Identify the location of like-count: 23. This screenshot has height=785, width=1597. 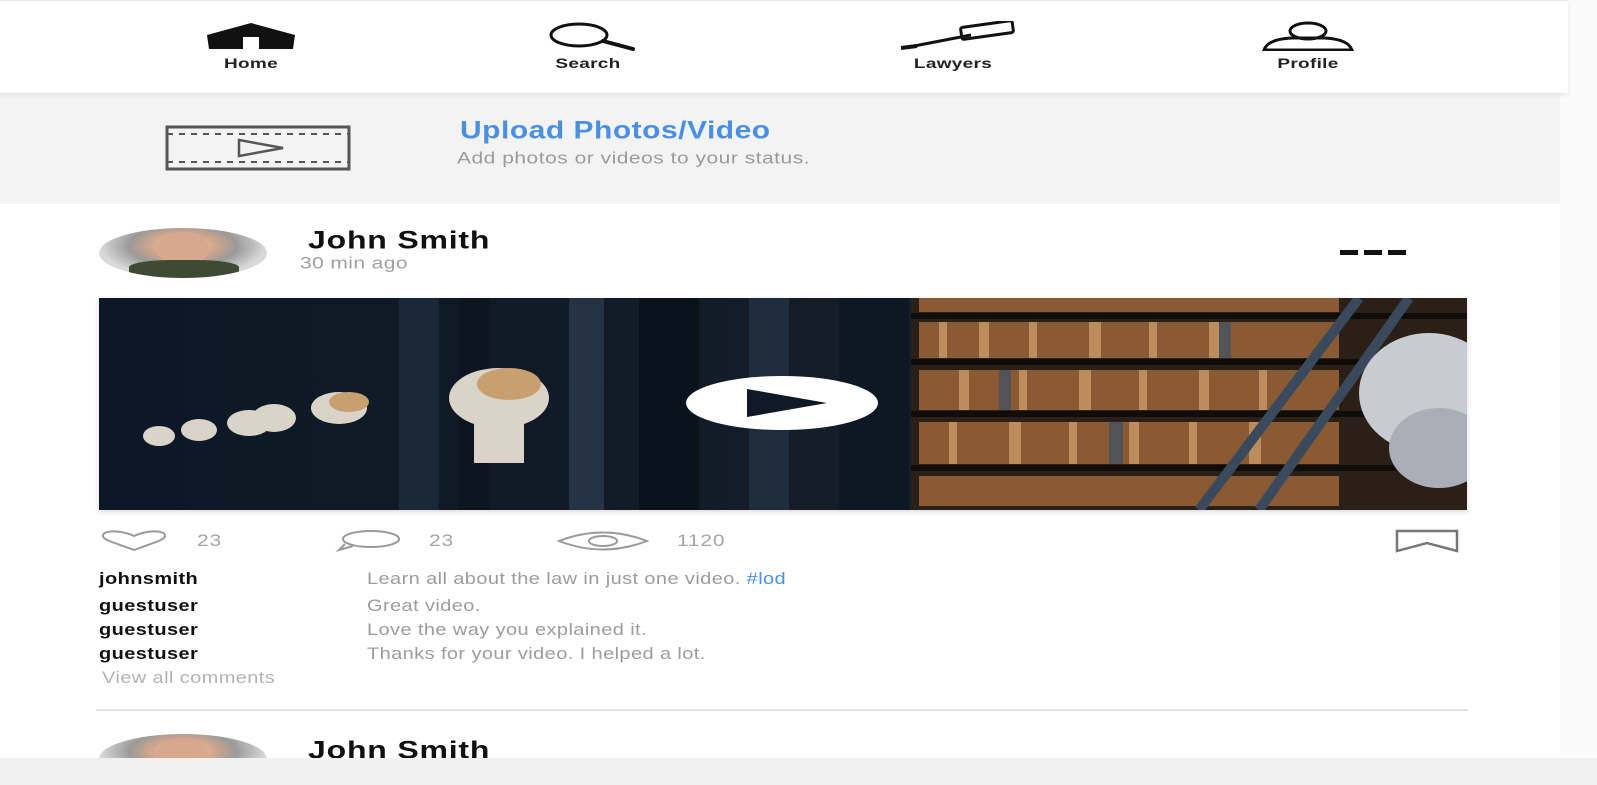
(209, 540).